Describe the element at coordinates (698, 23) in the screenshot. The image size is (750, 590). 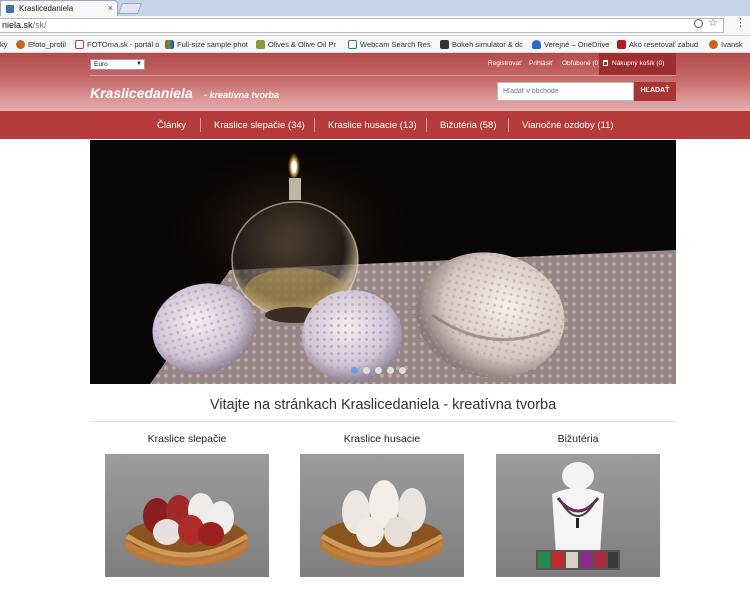
I see `zoom-icon` at that location.